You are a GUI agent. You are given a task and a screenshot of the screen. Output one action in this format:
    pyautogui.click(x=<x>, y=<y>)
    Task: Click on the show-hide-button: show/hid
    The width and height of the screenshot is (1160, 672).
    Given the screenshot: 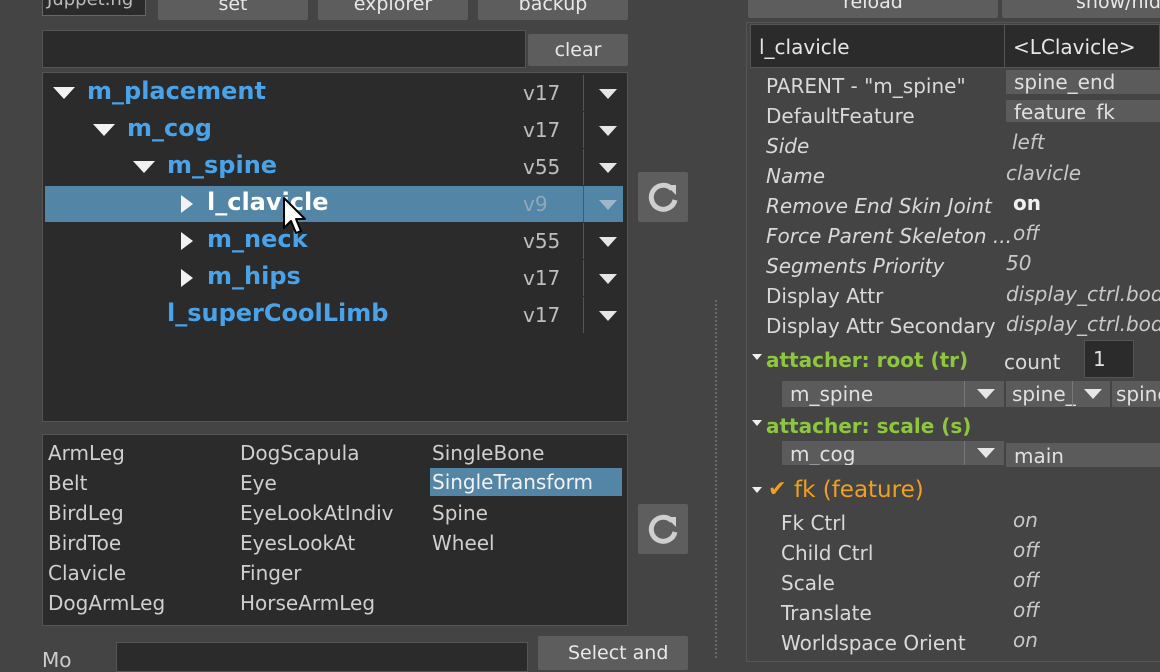 What is the action you would take?
    pyautogui.click(x=1081, y=9)
    